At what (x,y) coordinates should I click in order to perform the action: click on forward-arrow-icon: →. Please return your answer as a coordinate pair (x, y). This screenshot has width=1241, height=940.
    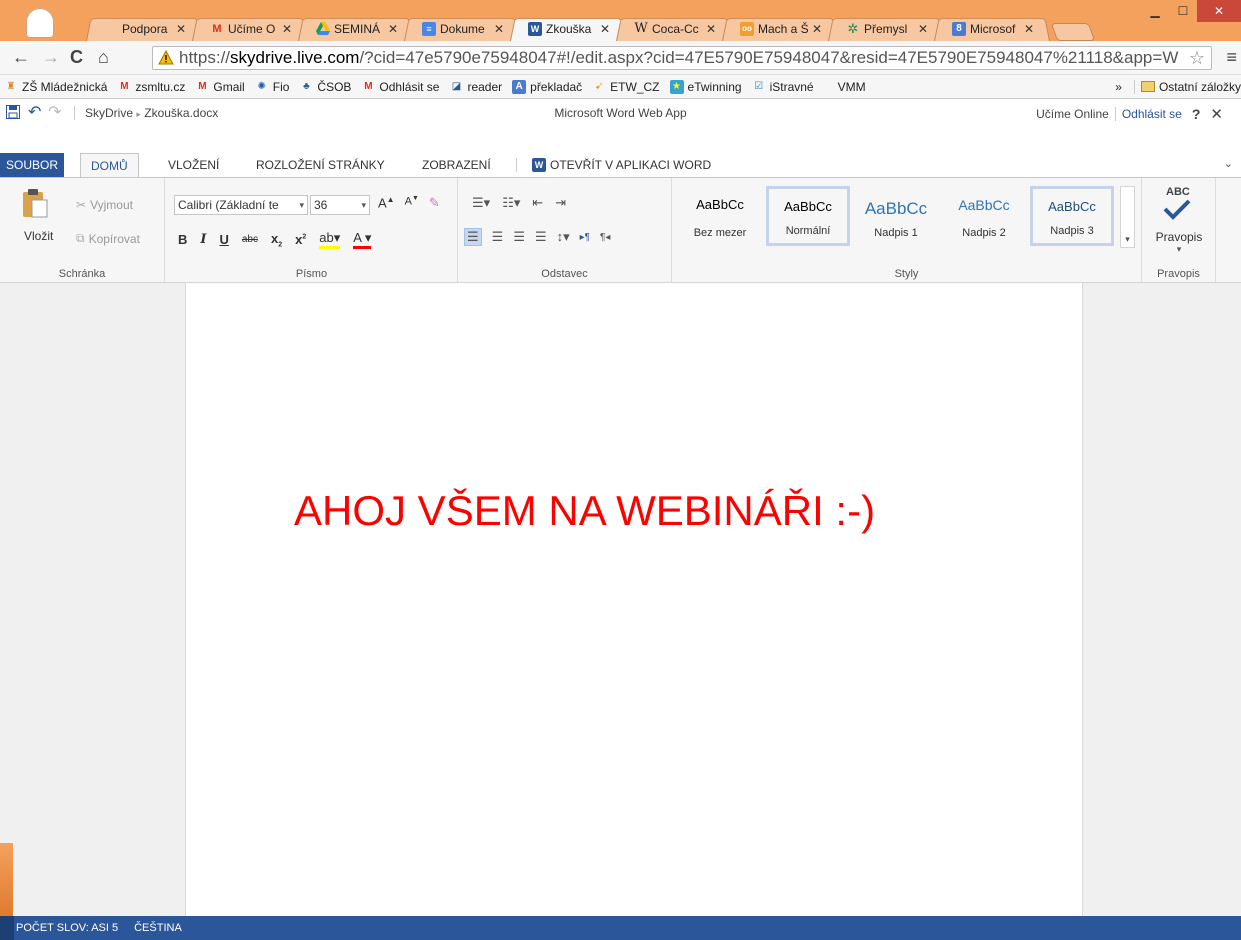
    Looking at the image, I should click on (51, 57).